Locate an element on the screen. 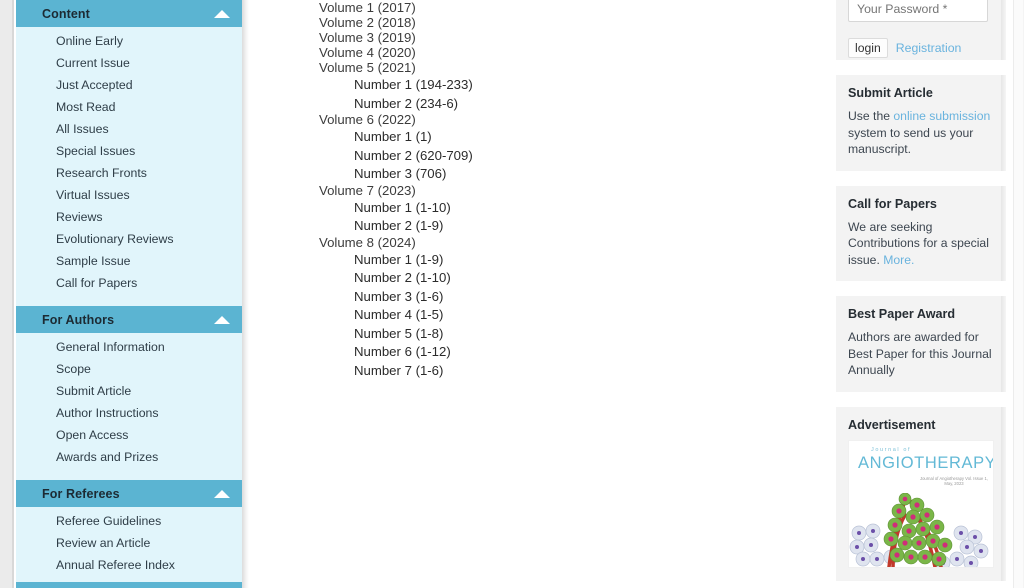 Image resolution: width=1024 pixels, height=588 pixels. sidebar-section-title: Content is located at coordinates (66, 13).